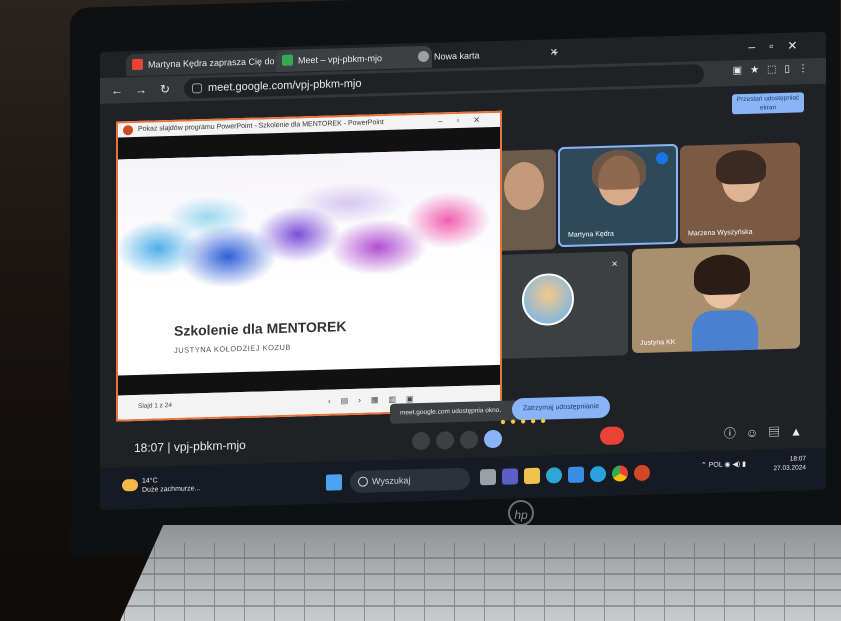 Image resolution: width=841 pixels, height=621 pixels. Describe the element at coordinates (137, 64) in the screenshot. I see `gmail-icon` at that location.